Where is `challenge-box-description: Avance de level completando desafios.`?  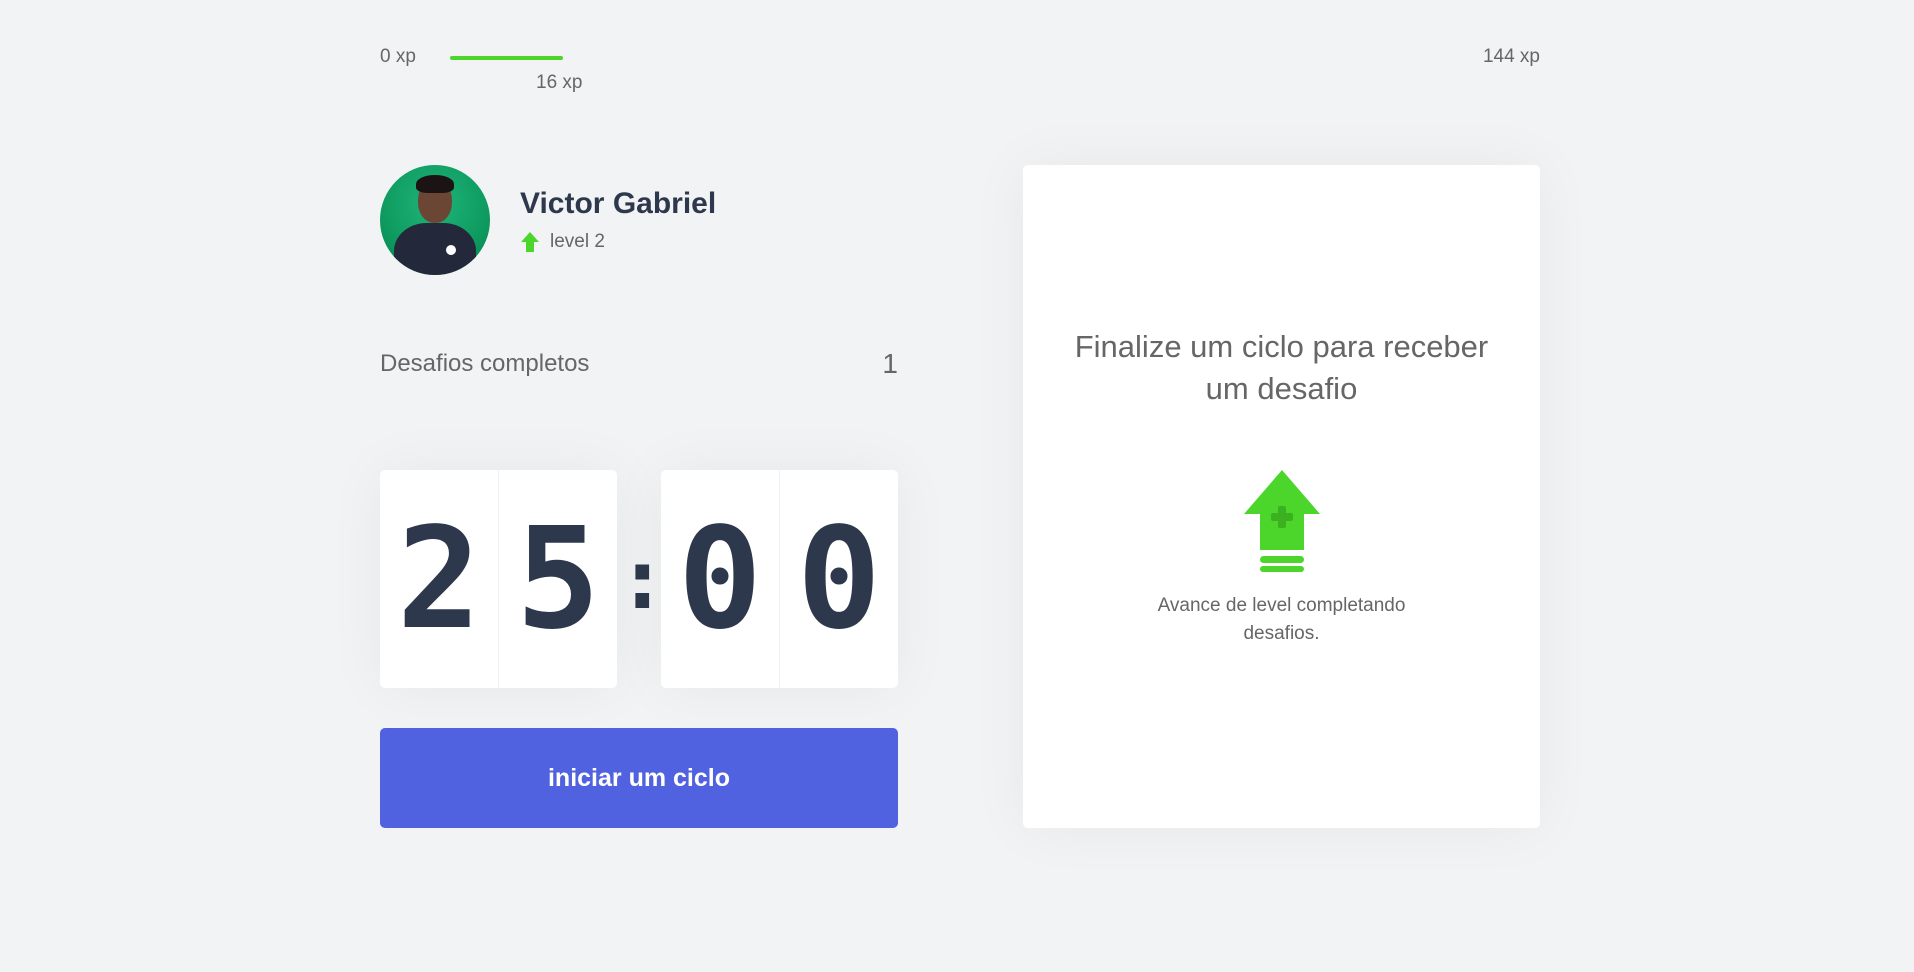
challenge-box-description: Avance de level completando desafios. is located at coordinates (1281, 619).